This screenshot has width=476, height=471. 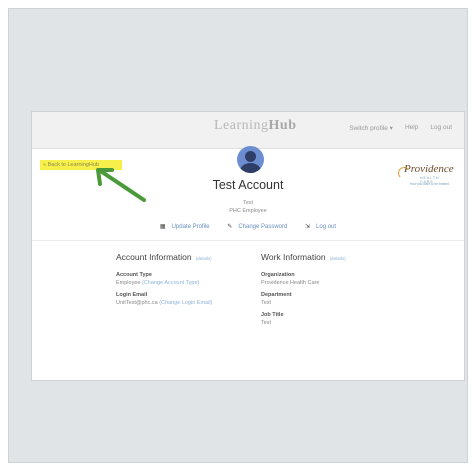 I want to click on green-arrow-annotation, so click(x=121, y=185).